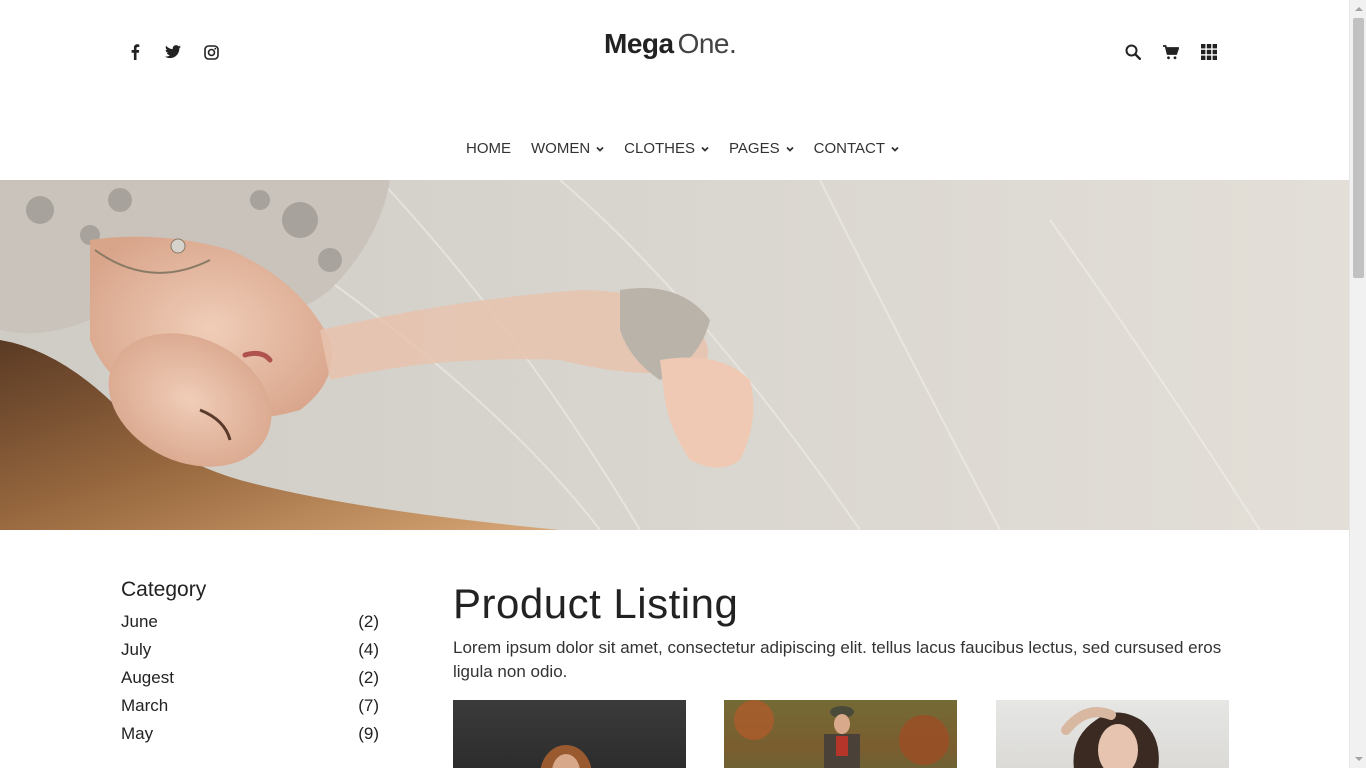 The image size is (1366, 768). What do you see at coordinates (596, 603) in the screenshot?
I see `page-title: Product Listing` at bounding box center [596, 603].